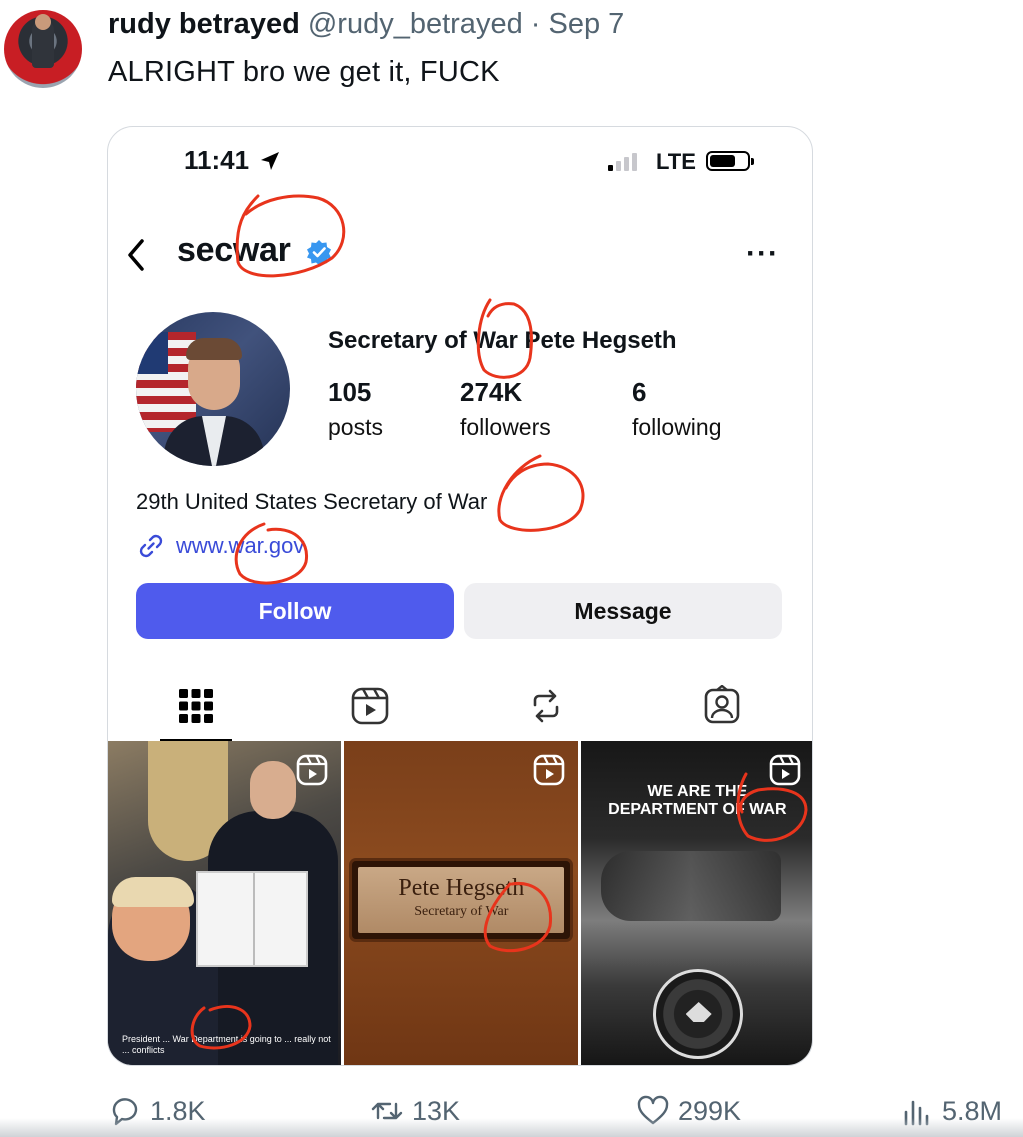  What do you see at coordinates (511, 1127) in the screenshot?
I see `bottom-edge-shadow` at bounding box center [511, 1127].